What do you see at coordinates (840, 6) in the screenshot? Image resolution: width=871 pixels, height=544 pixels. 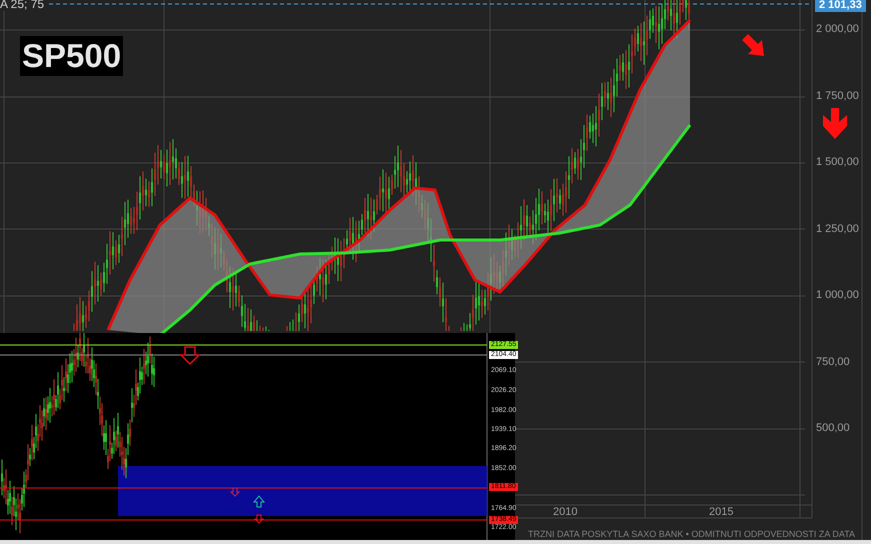 I see `price-tag: 2 101,33` at bounding box center [840, 6].